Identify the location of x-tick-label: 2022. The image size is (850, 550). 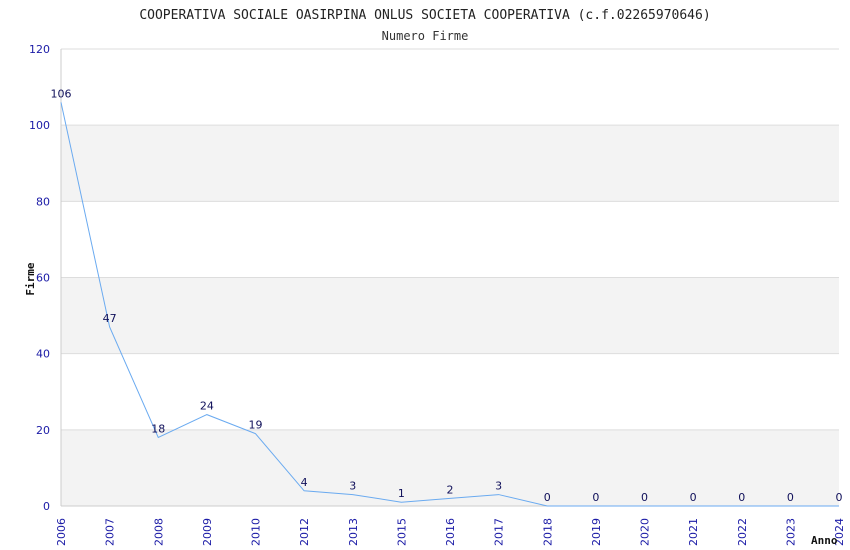
(742, 532).